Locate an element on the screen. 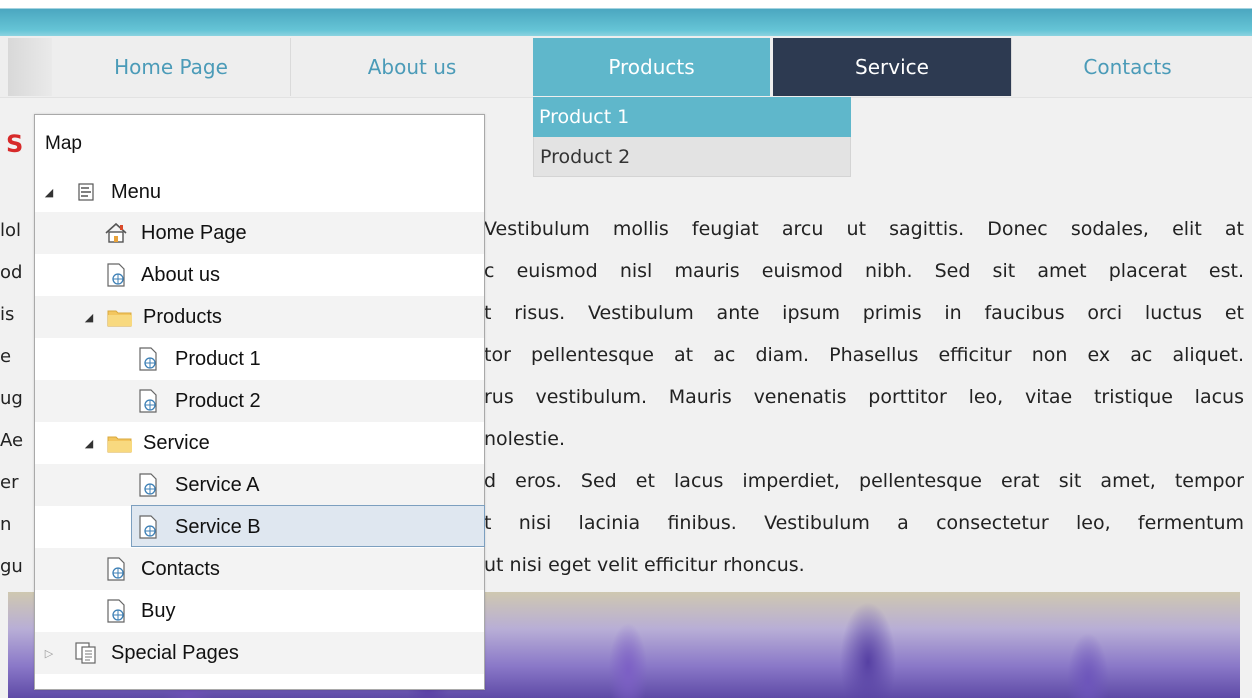  text-fragment: er is located at coordinates (9, 482).